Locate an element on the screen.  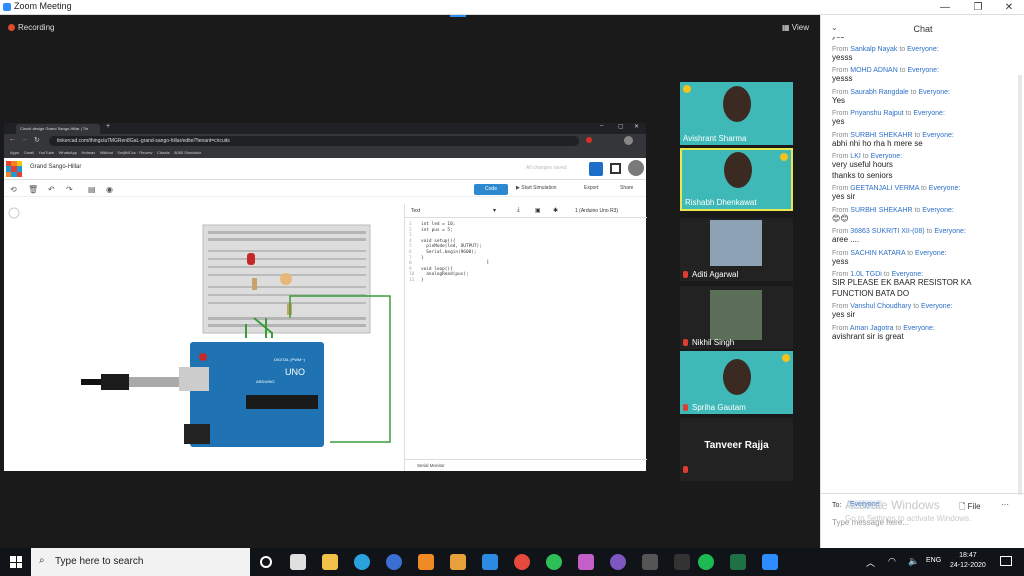
bookmark: Hotmax is located at coordinates (88, 152).